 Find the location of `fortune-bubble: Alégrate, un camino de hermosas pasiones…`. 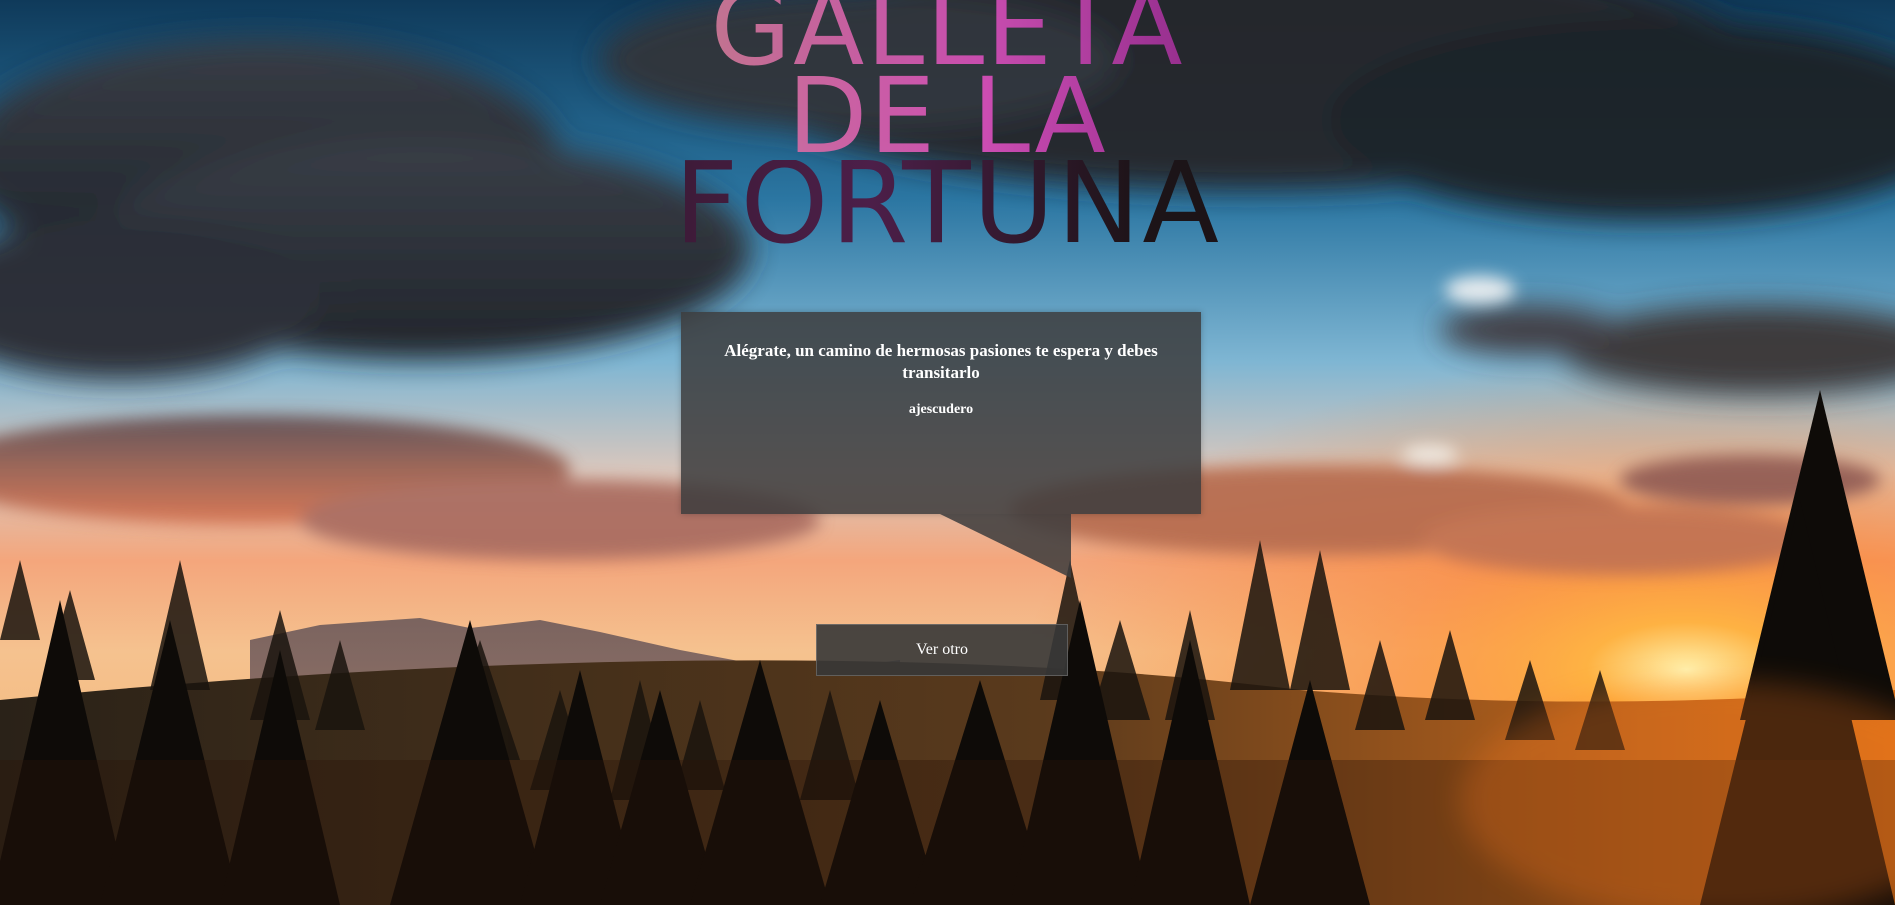

fortune-bubble: Alégrate, un camino de hermosas pasiones… is located at coordinates (941, 413).